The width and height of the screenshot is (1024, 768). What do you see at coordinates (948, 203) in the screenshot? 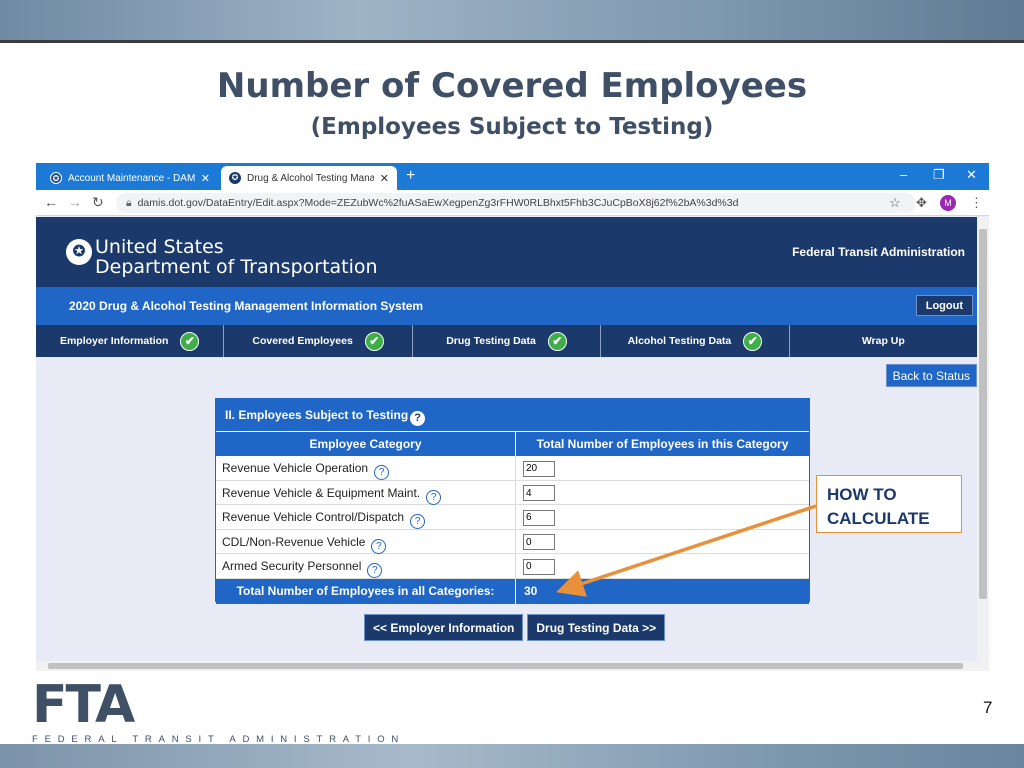
I see `profile-avatar: M` at bounding box center [948, 203].